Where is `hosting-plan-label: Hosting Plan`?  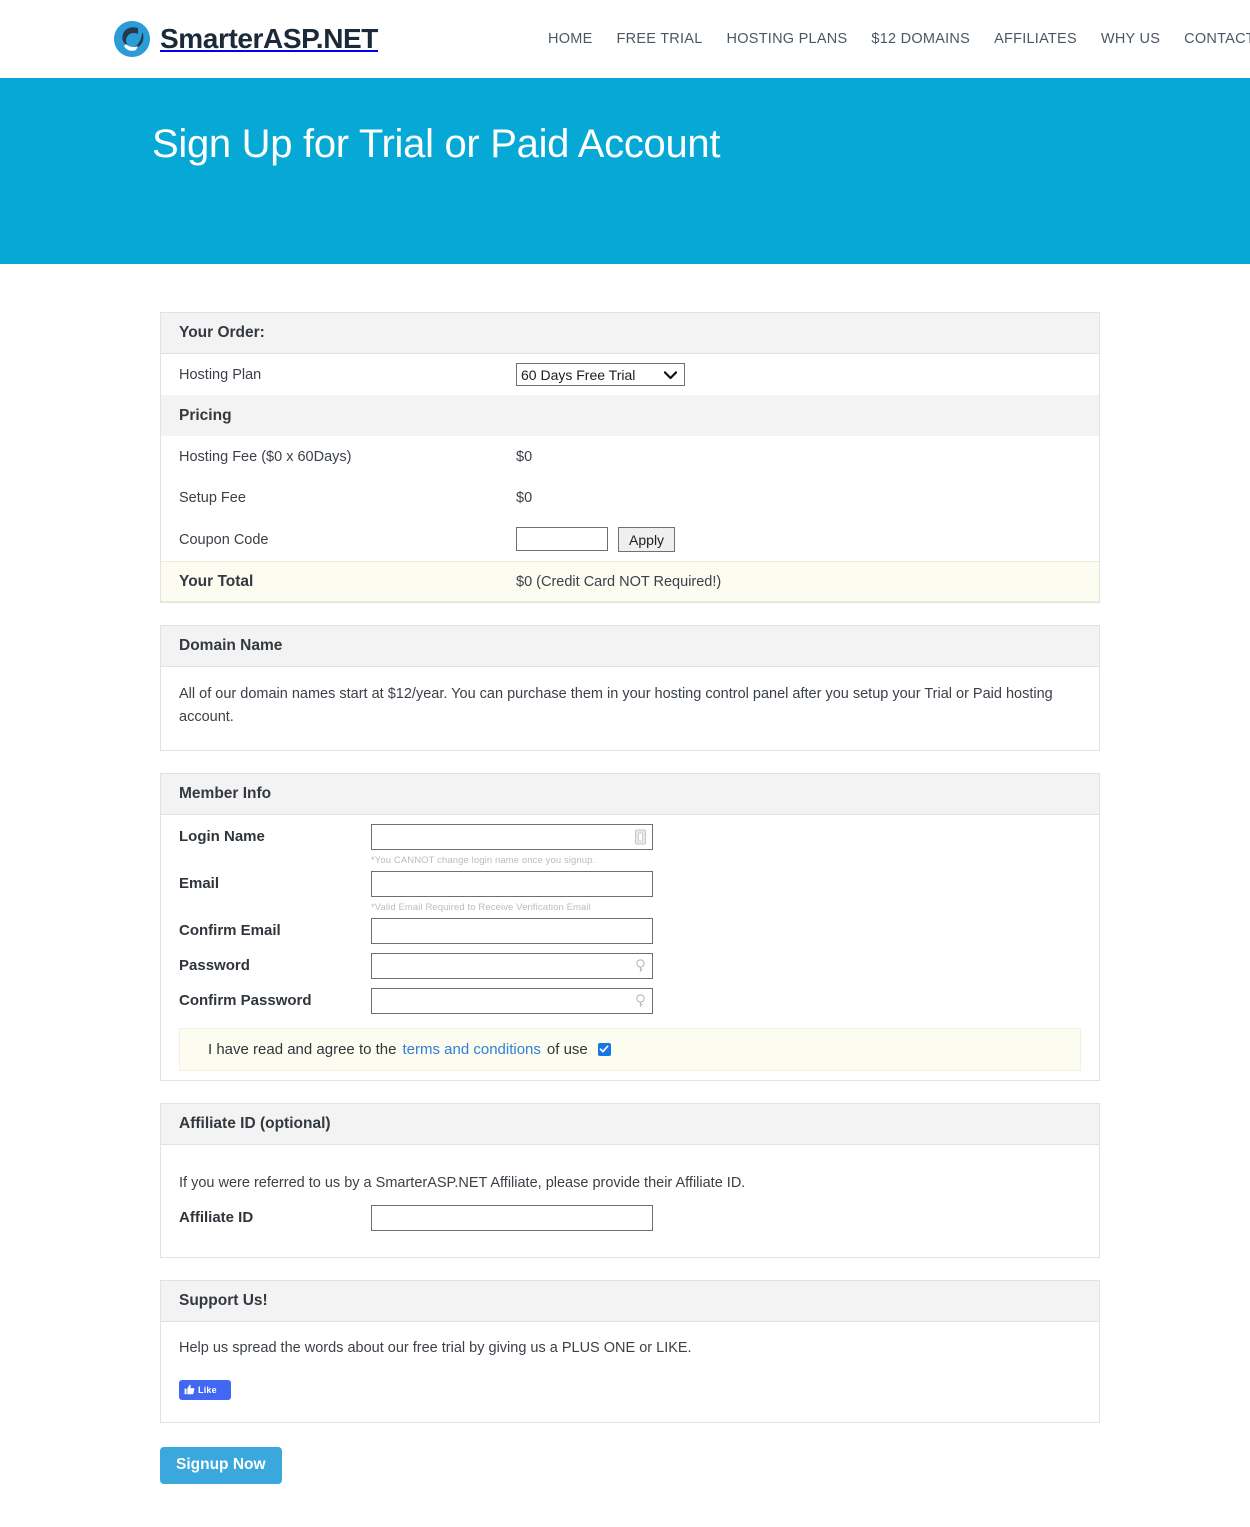 hosting-plan-label: Hosting Plan is located at coordinates (220, 374).